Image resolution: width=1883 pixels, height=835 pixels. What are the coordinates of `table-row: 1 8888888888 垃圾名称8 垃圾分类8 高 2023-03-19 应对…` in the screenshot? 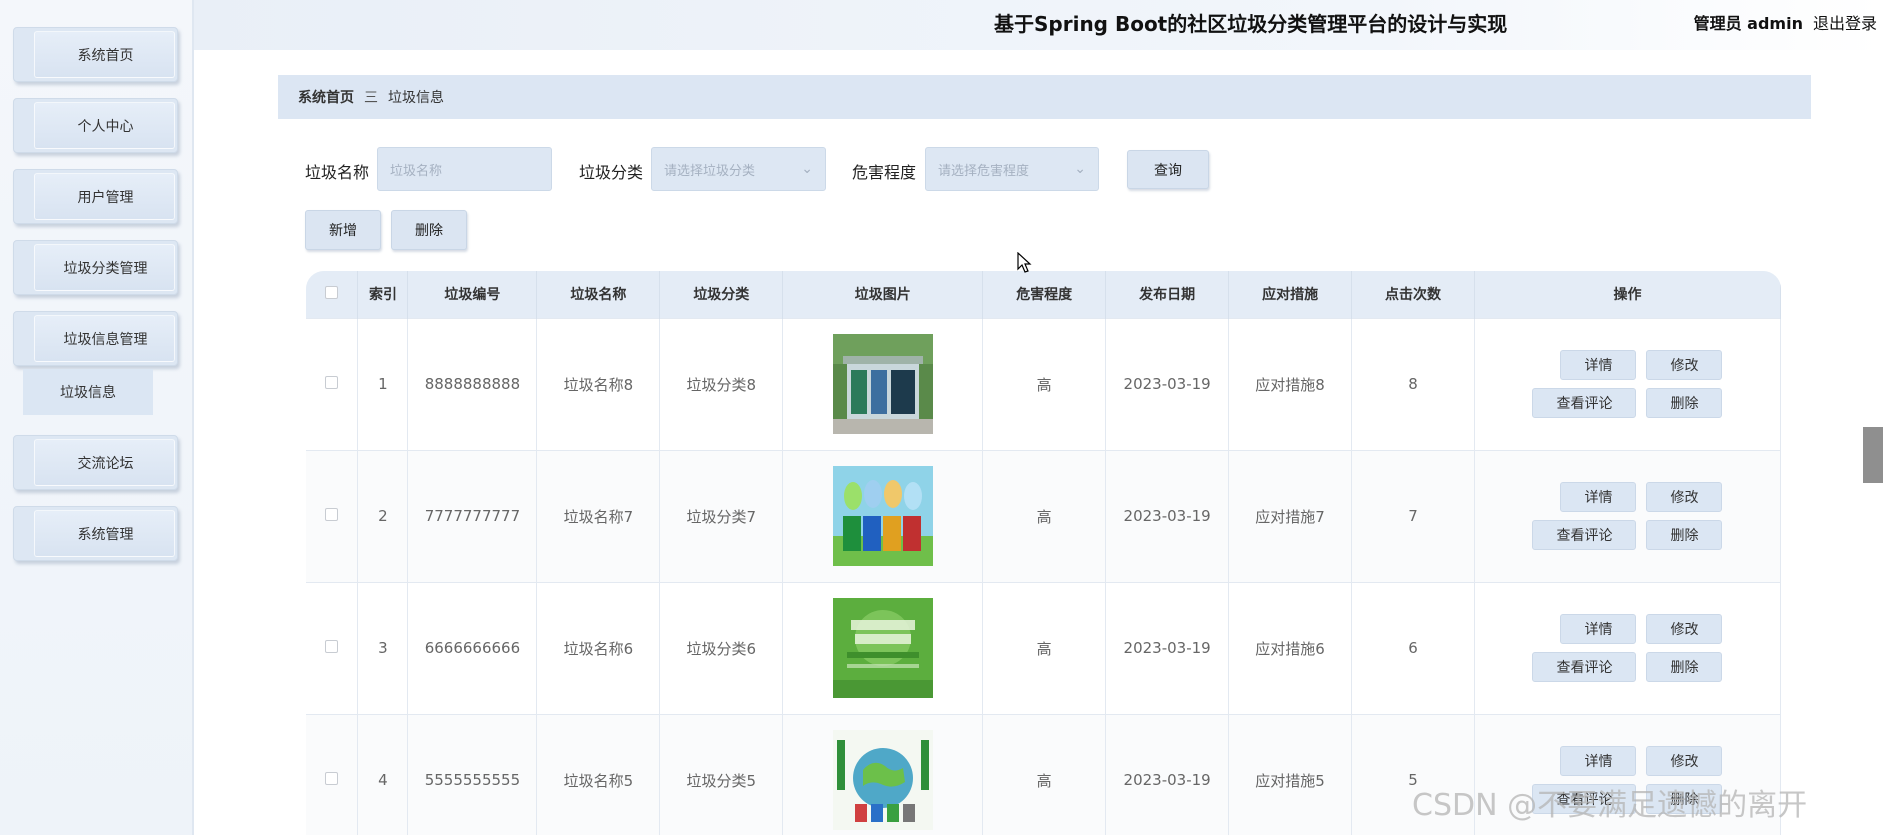 It's located at (1043, 383).